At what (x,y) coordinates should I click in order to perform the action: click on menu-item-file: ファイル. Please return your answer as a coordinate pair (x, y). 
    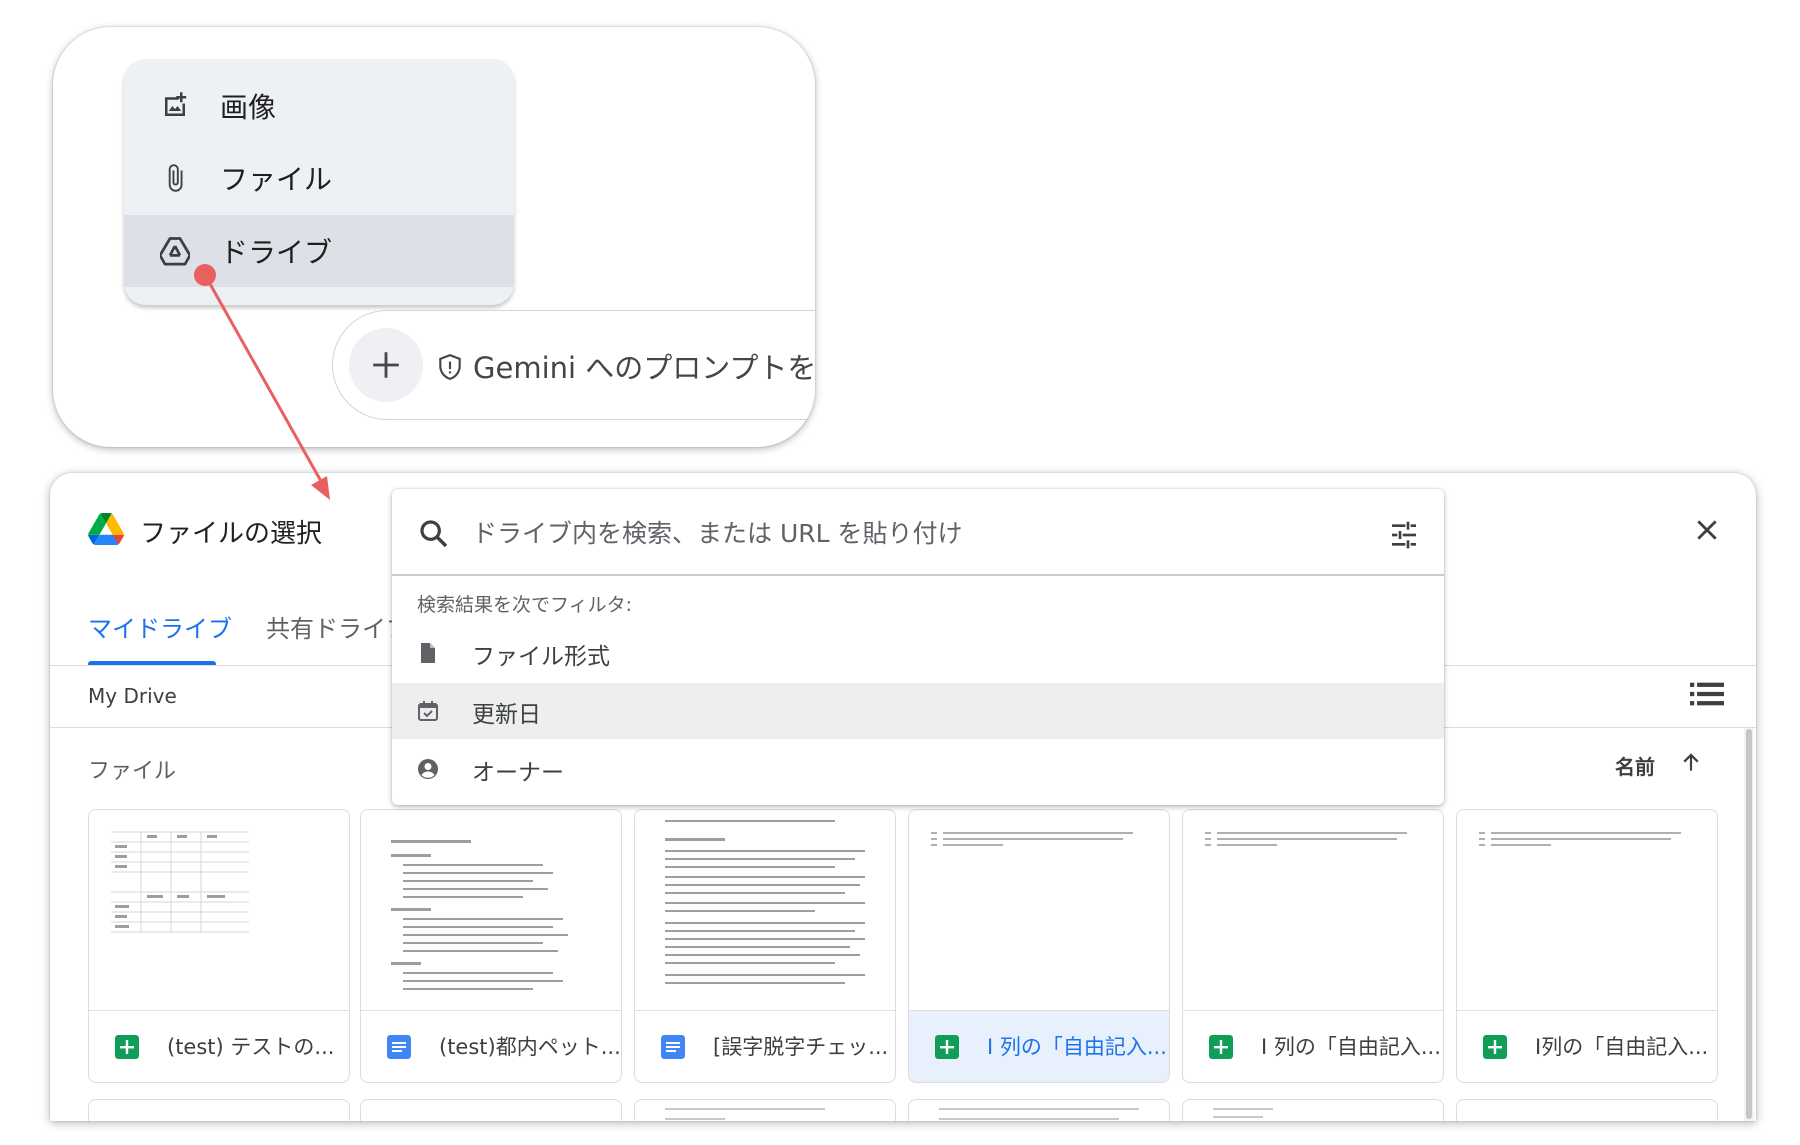
    Looking at the image, I should click on (319, 178).